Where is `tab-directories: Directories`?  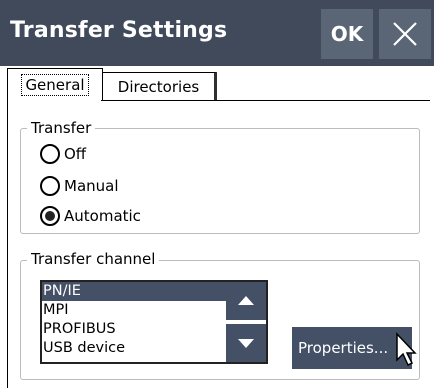
tab-directories: Directories is located at coordinates (159, 86).